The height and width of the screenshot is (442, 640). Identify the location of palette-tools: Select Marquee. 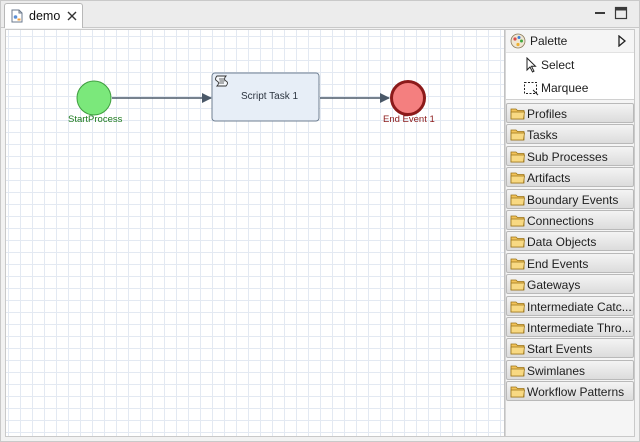
(570, 76).